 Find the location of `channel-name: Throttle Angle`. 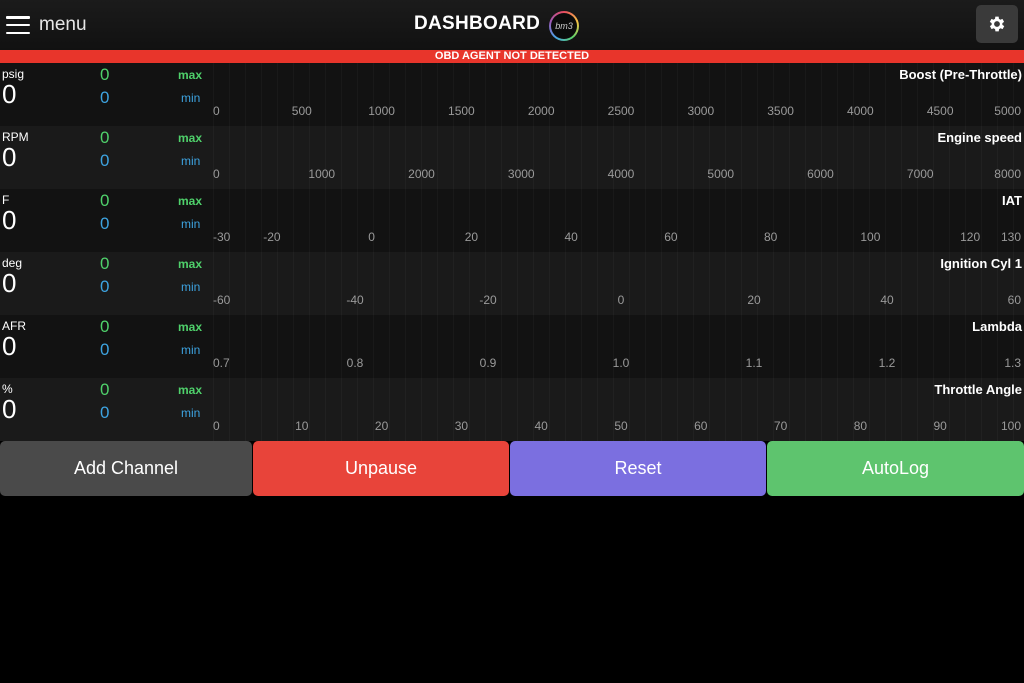

channel-name: Throttle Angle is located at coordinates (978, 389).